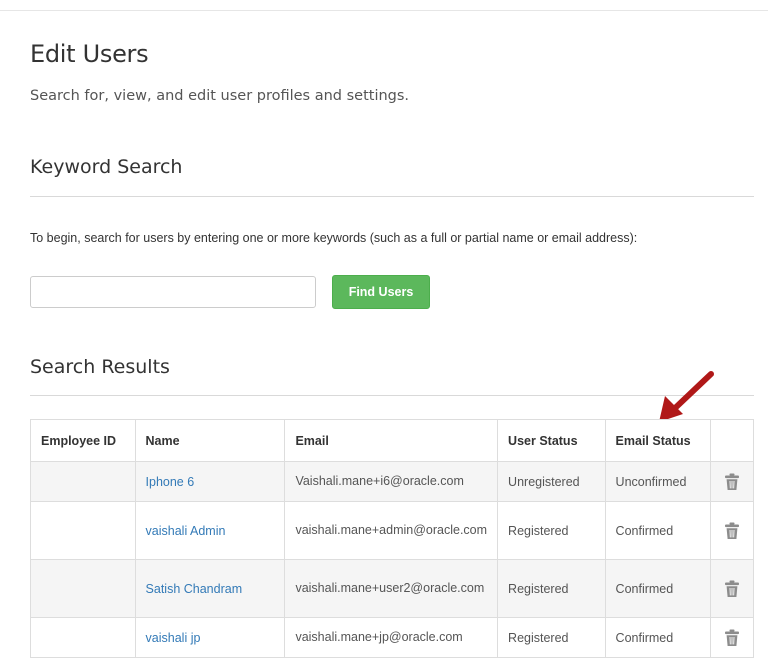 Image resolution: width=768 pixels, height=658 pixels. What do you see at coordinates (732, 440) in the screenshot?
I see `column-header-actions` at bounding box center [732, 440].